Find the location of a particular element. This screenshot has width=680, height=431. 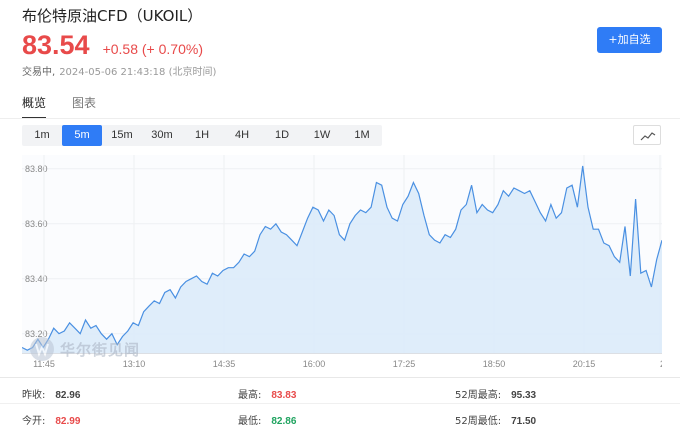

stat-high-label: 最高: is located at coordinates (250, 395).